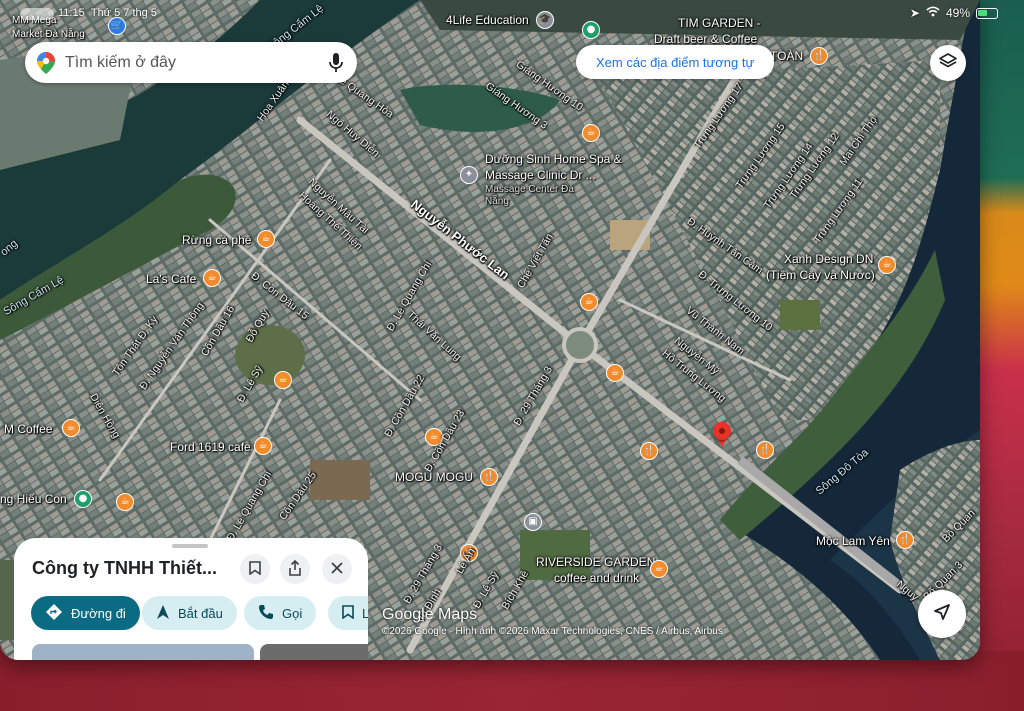  What do you see at coordinates (200, 613) in the screenshot?
I see `start-label: Bắt đầu` at bounding box center [200, 613].